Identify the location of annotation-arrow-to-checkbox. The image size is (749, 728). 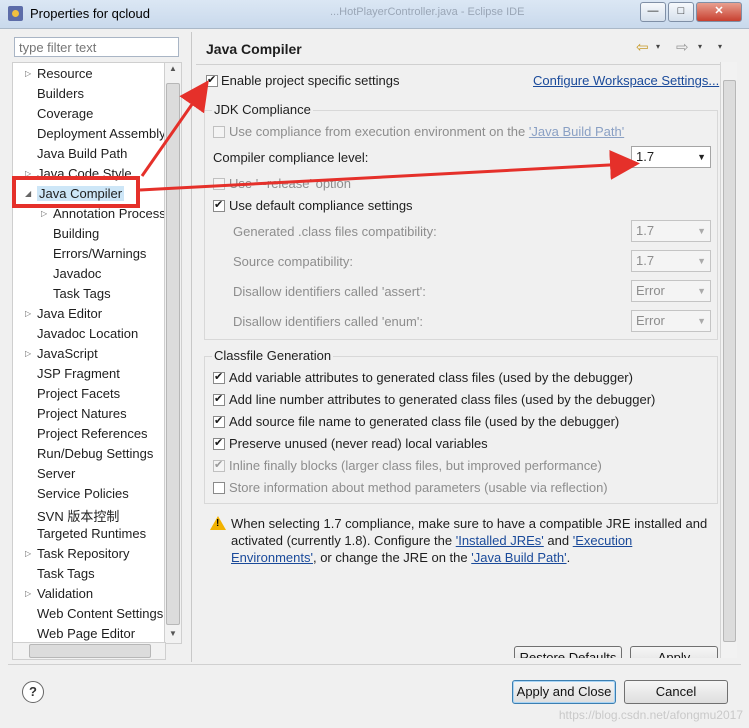
(174, 128).